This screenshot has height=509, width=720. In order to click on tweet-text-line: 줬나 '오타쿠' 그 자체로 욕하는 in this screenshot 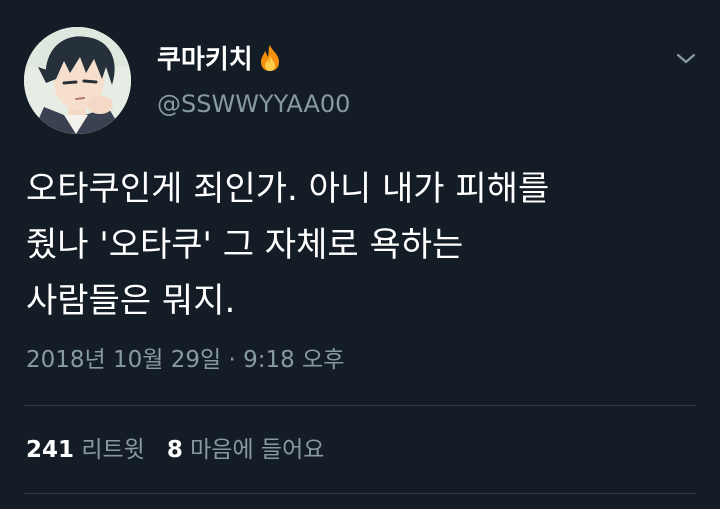, I will do `click(245, 245)`.